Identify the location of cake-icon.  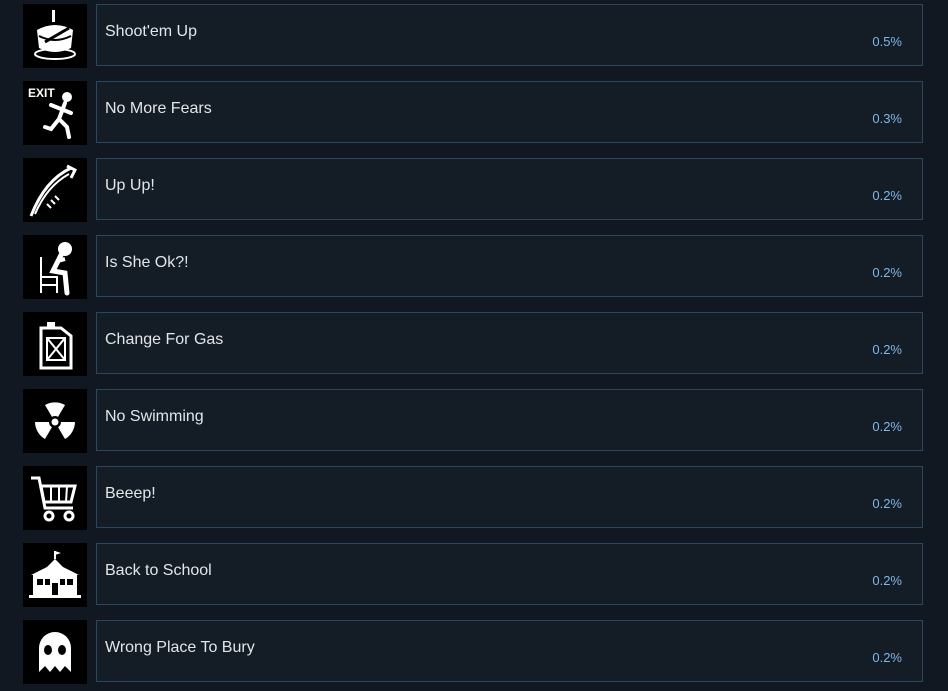
(55, 36).